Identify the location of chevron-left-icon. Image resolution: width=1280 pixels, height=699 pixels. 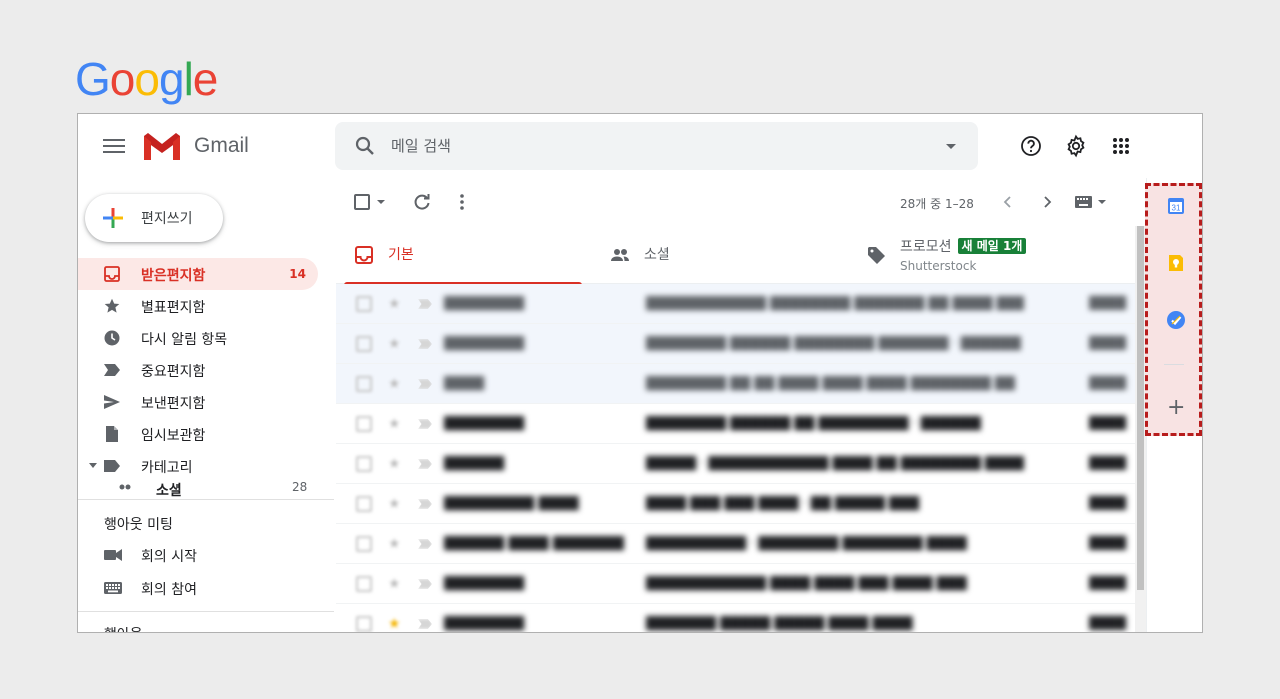
(1008, 202).